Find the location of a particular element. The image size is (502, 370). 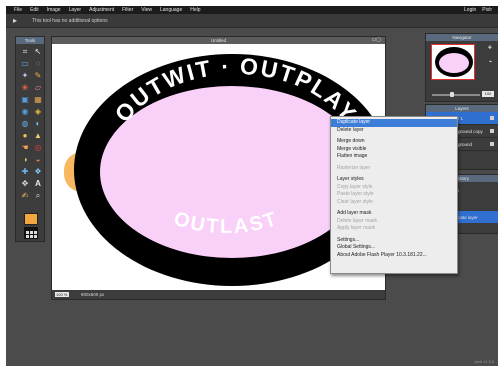

menu-language: Language is located at coordinates (171, 10).